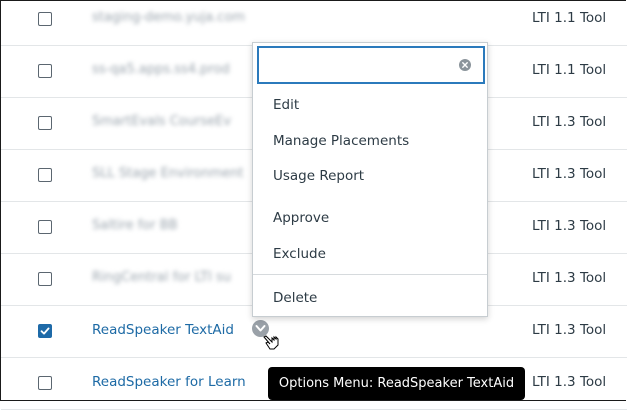 This screenshot has height=410, width=627. I want to click on menu-search-input, so click(362, 66).